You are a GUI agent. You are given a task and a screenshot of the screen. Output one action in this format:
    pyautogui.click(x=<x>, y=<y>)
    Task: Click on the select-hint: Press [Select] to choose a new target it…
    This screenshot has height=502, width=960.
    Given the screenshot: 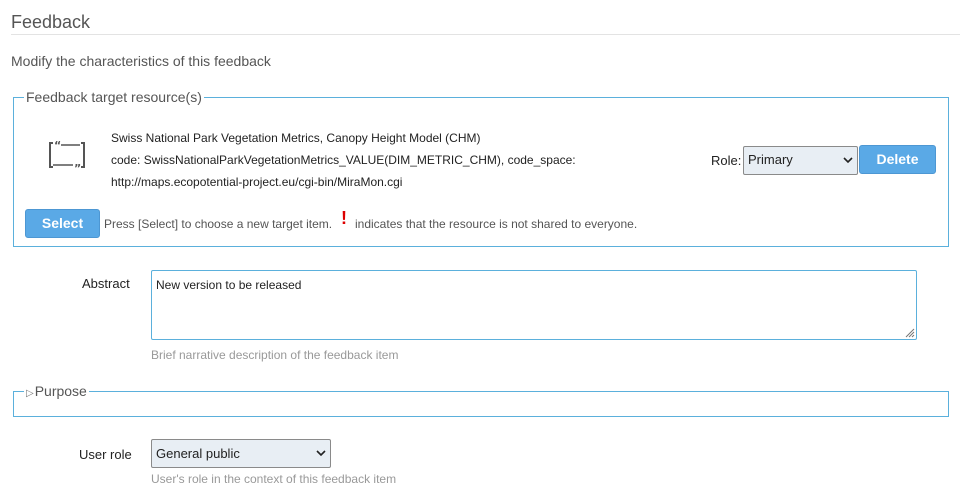 What is the action you would take?
    pyautogui.click(x=218, y=224)
    